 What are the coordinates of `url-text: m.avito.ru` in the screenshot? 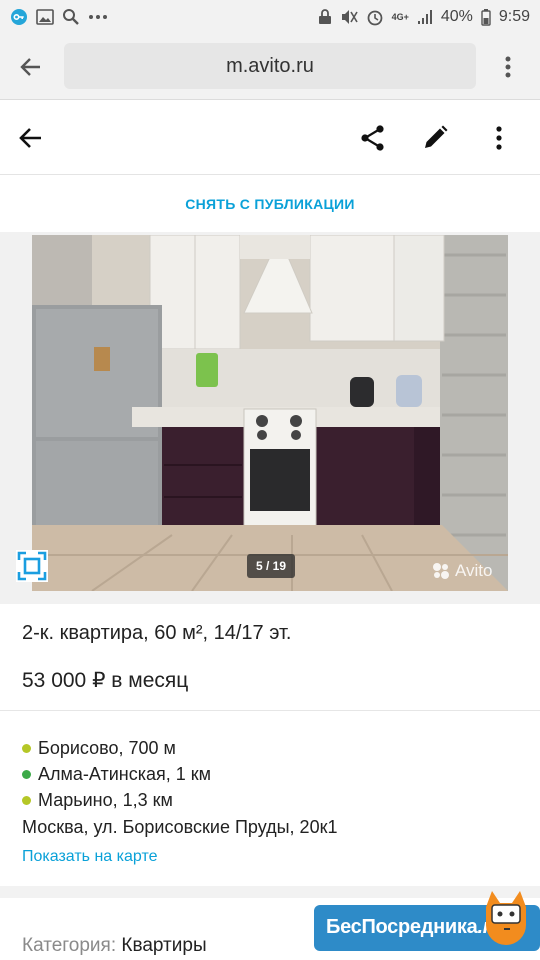 It's located at (270, 65).